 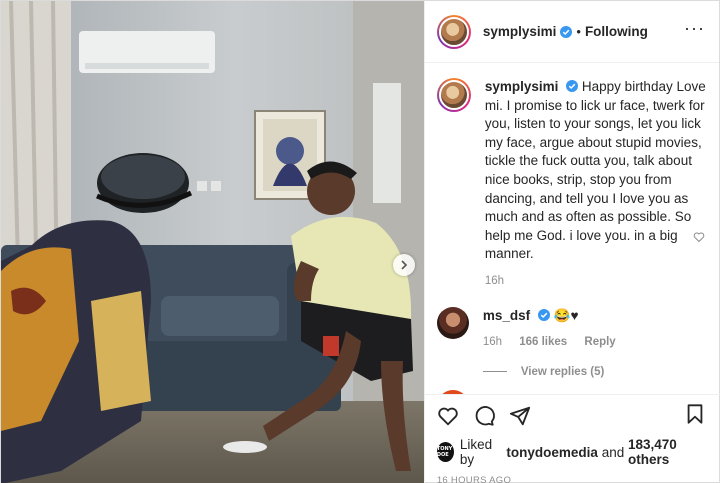 I want to click on comment-item: ms_dsf 😂♥ 16h 166 likes Reply, so click(x=571, y=329).